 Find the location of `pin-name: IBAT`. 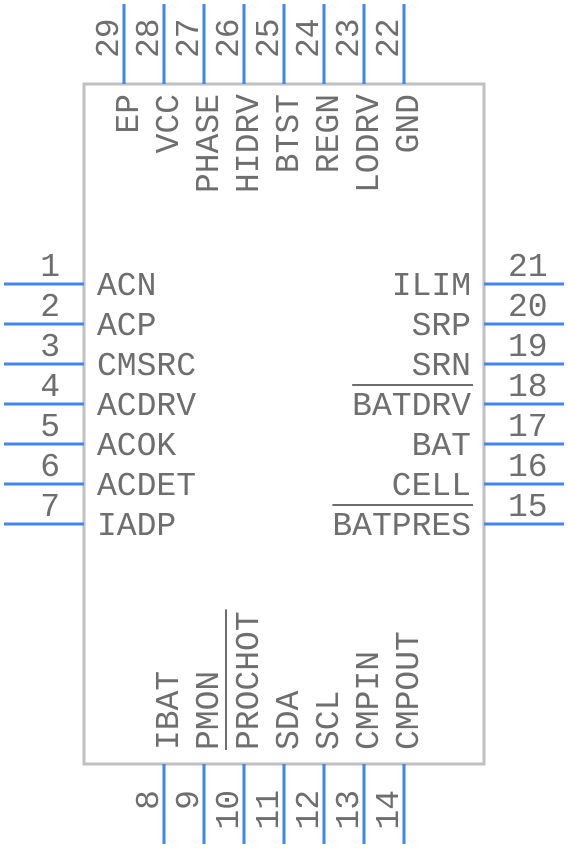

pin-name: IBAT is located at coordinates (169, 710).